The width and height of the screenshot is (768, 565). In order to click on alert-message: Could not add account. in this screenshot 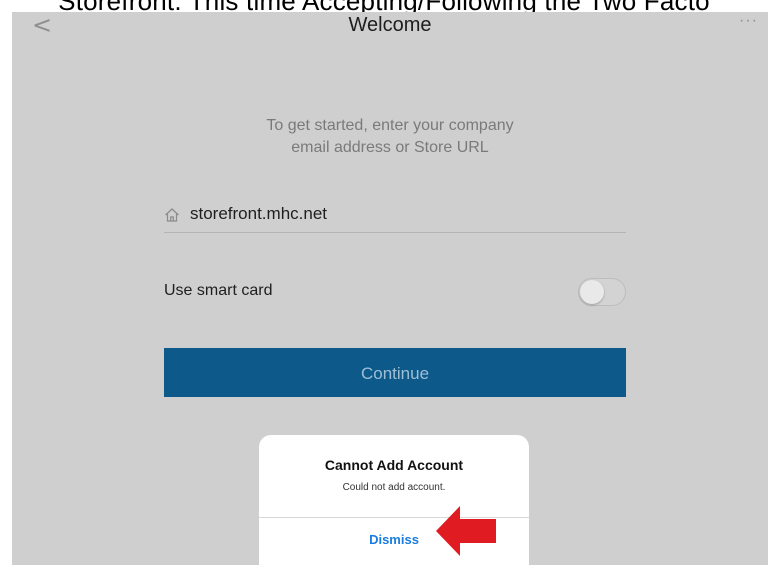, I will do `click(394, 487)`.